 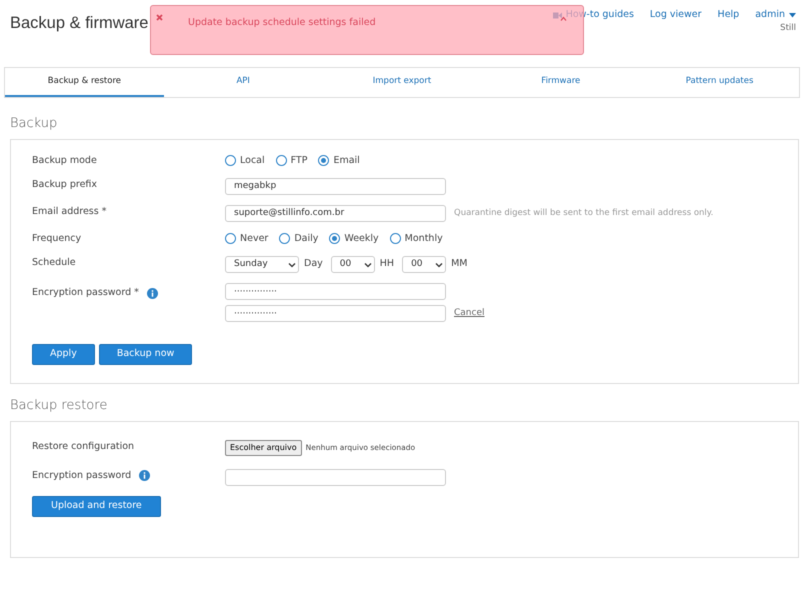 I want to click on radio-option: Local, so click(x=245, y=161).